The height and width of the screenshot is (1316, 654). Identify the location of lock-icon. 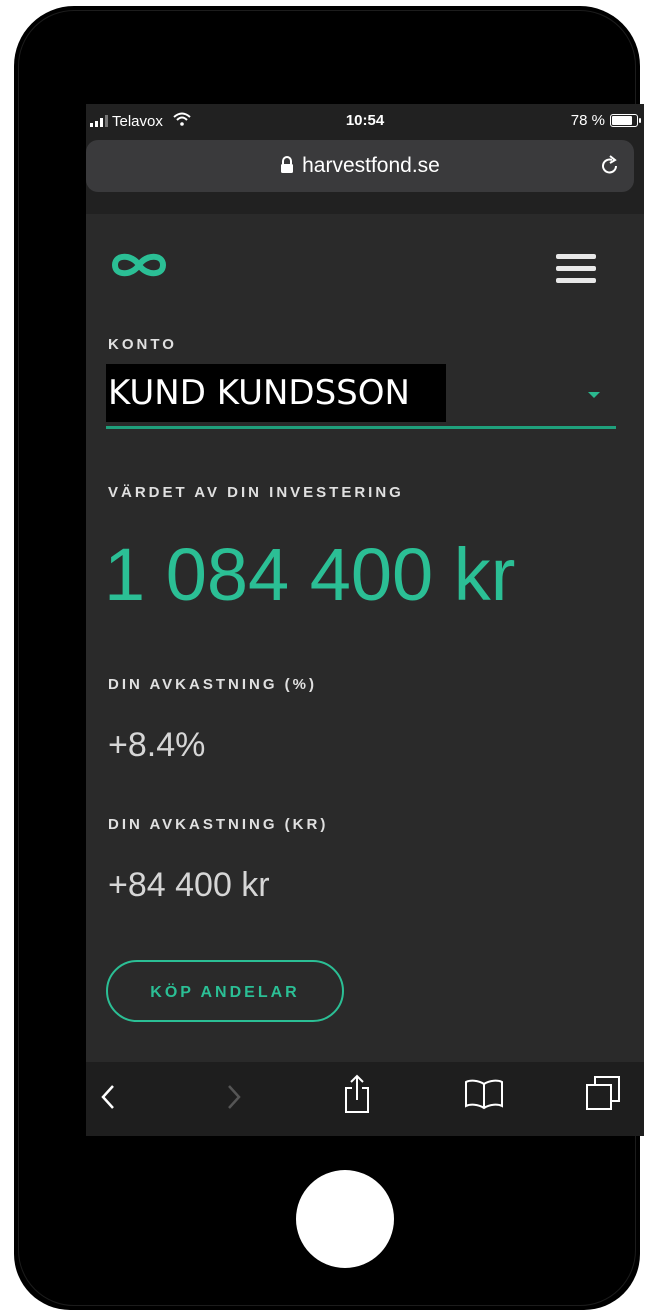
(287, 168).